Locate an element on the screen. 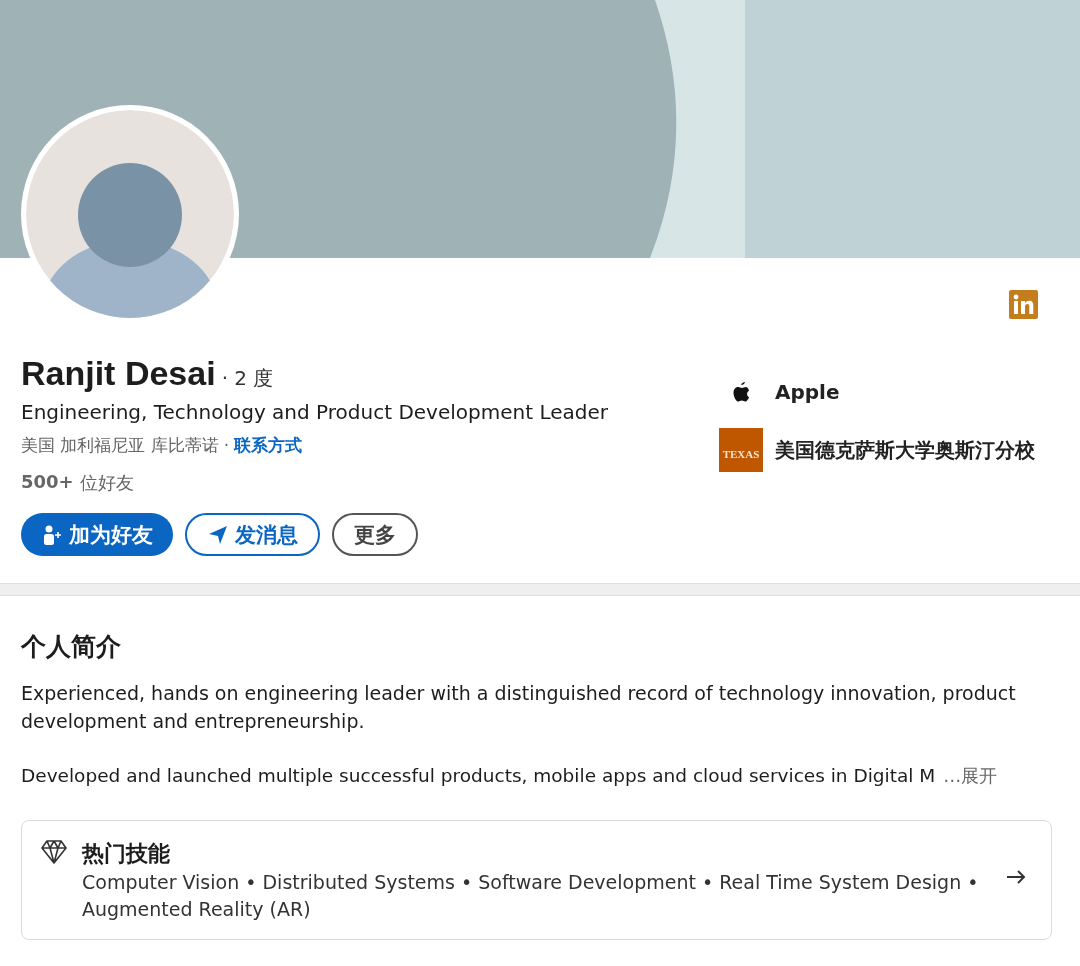  contact-info-link: 联系方式 is located at coordinates (268, 445).